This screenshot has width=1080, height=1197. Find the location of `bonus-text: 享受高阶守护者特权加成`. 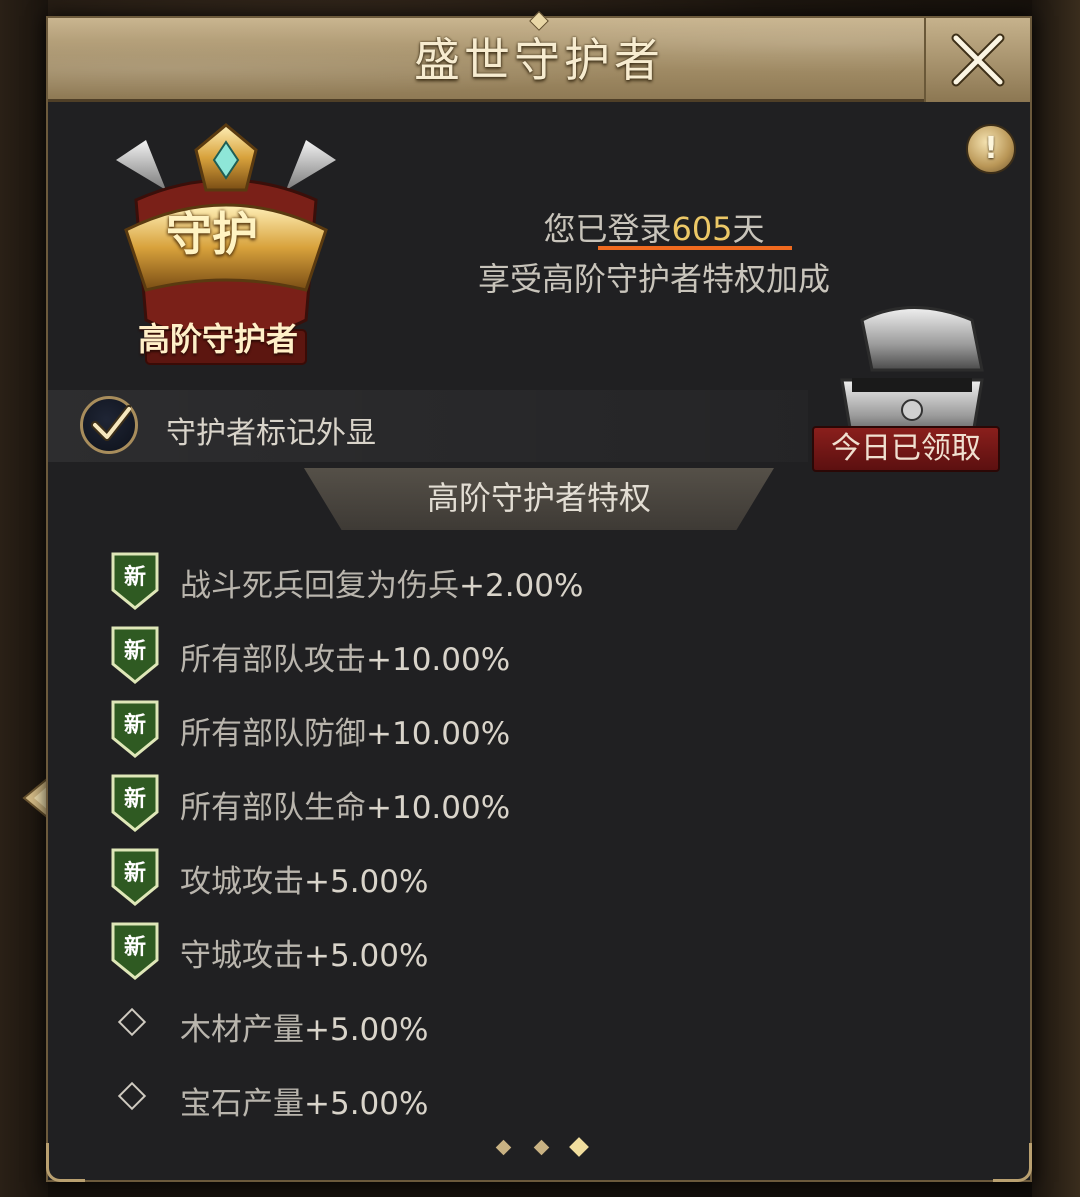

bonus-text: 享受高阶守护者特权加成 is located at coordinates (653, 279).